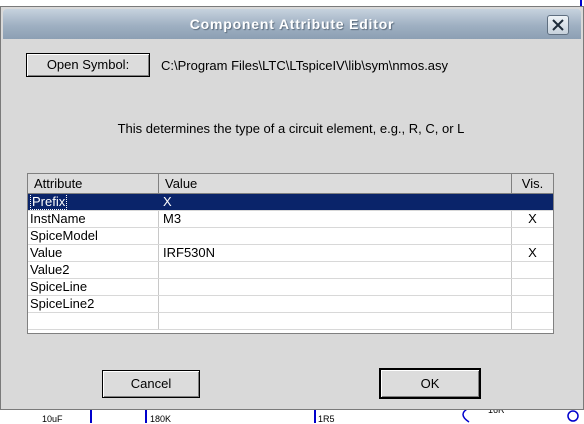 This screenshot has height=424, width=584. Describe the element at coordinates (88, 65) in the screenshot. I see `open-symbol-button: Open Symbol:` at that location.